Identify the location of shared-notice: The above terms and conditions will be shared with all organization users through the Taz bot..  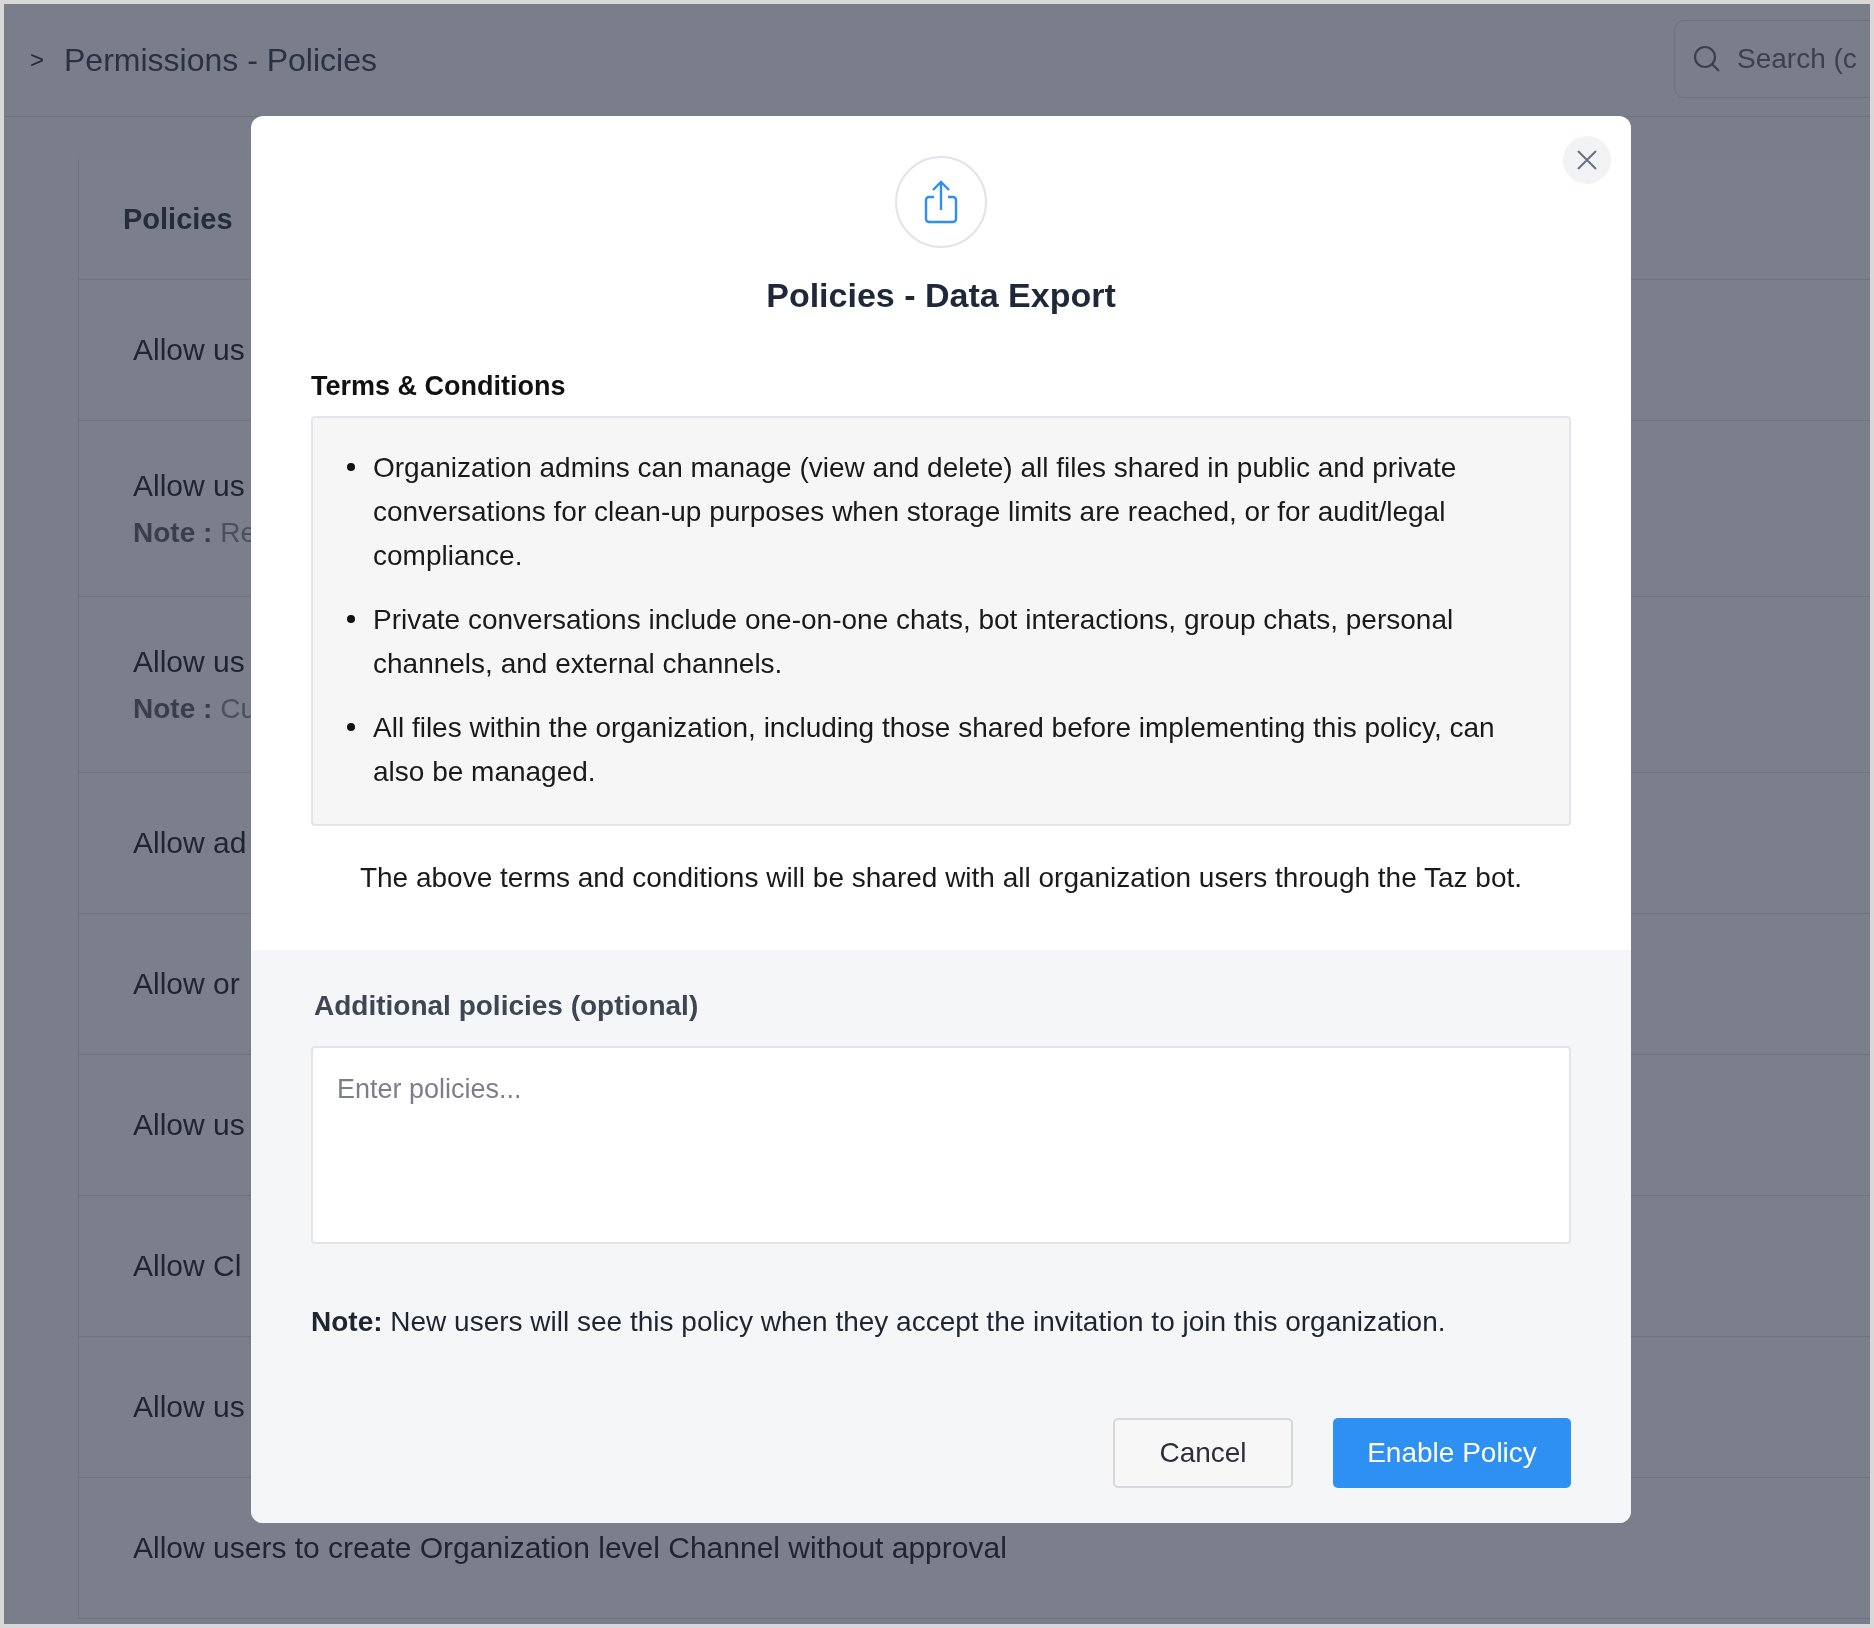
(941, 878).